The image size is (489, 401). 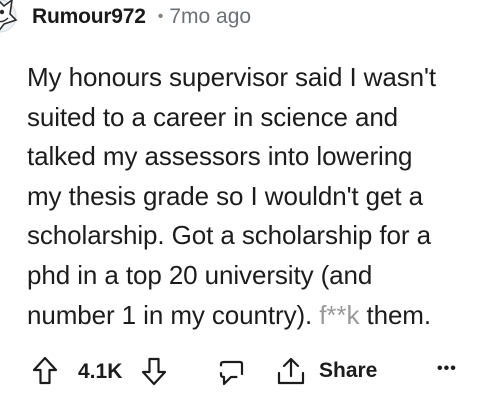 What do you see at coordinates (338, 316) in the screenshot?
I see `obscured-word: f**k` at bounding box center [338, 316].